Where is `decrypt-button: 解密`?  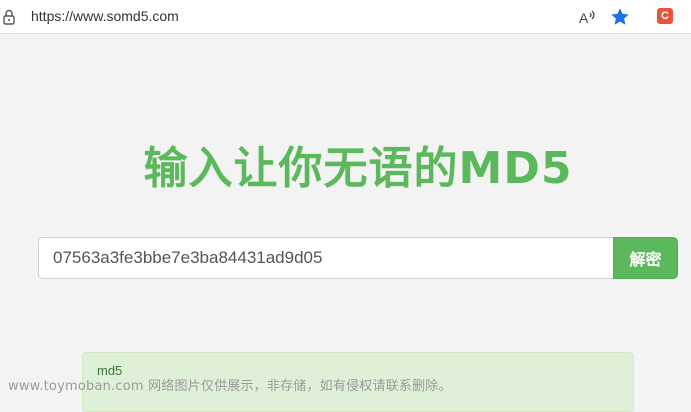 decrypt-button: 解密 is located at coordinates (645, 258).